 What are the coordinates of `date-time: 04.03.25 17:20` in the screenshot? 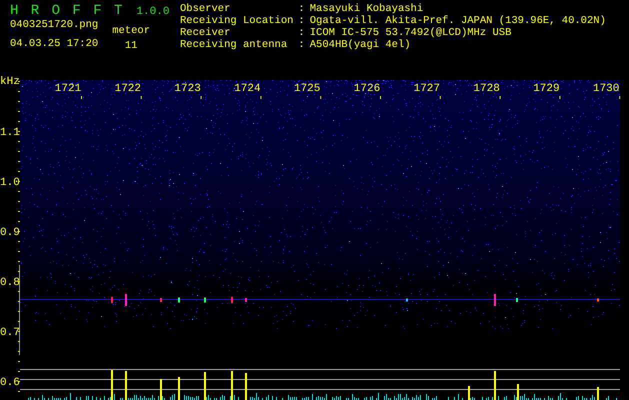 It's located at (54, 44).